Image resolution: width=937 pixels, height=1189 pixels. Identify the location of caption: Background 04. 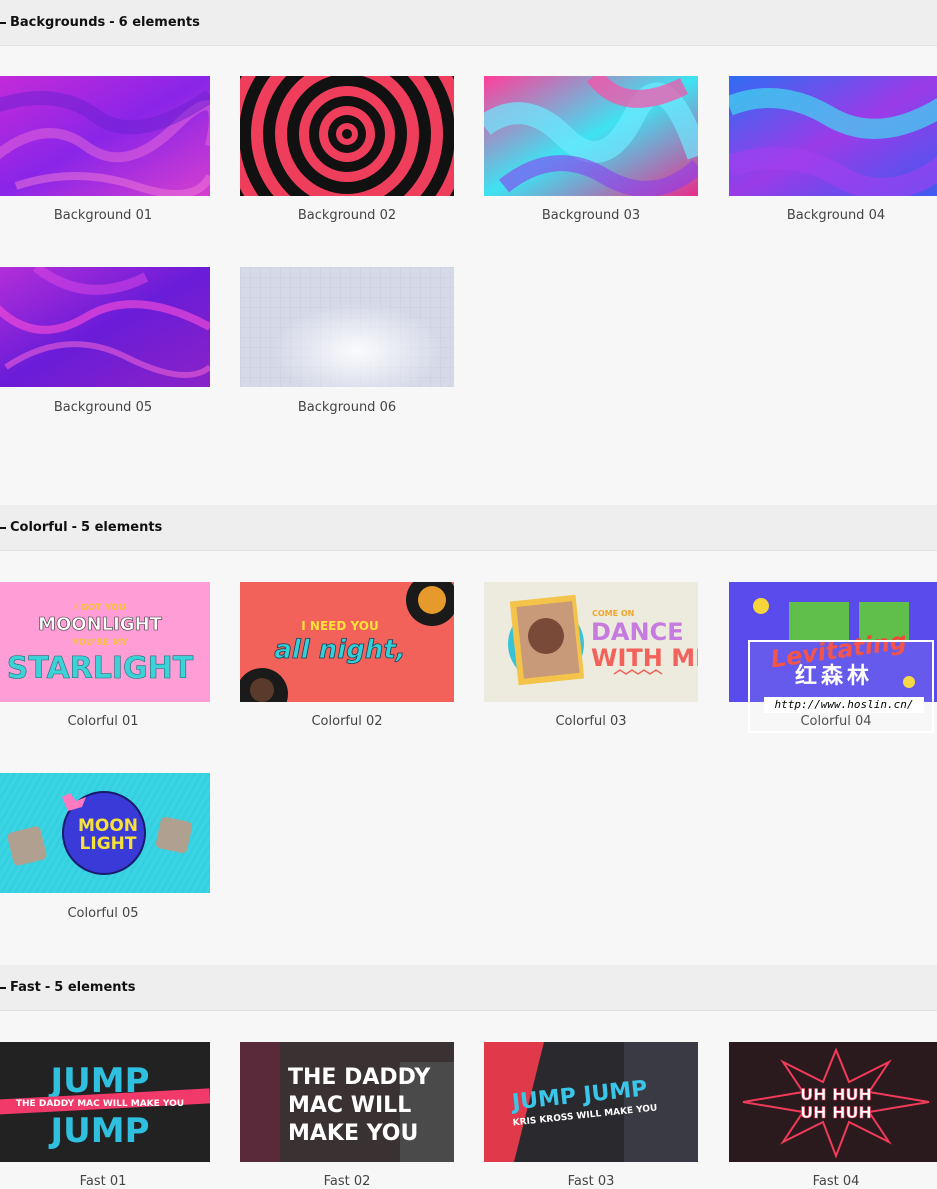
(836, 215).